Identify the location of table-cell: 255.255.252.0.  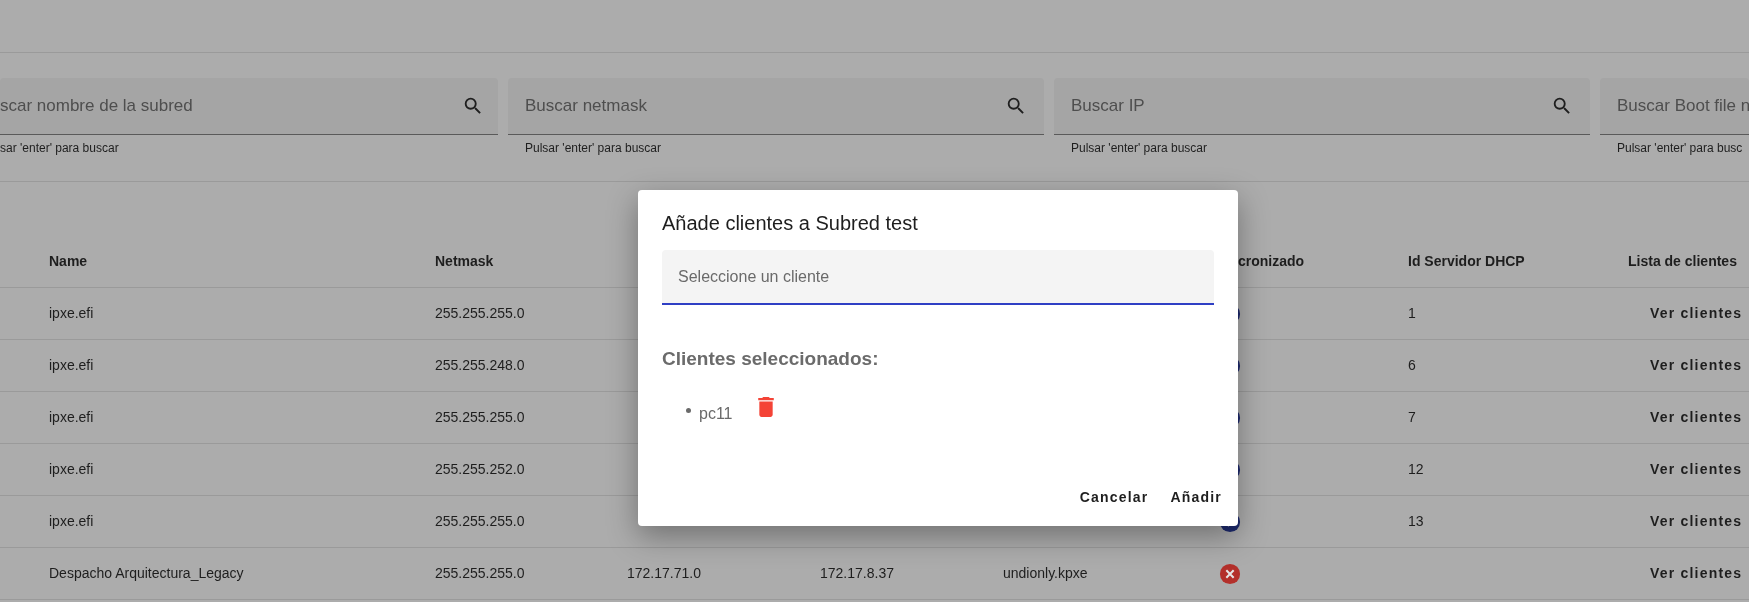
(480, 469).